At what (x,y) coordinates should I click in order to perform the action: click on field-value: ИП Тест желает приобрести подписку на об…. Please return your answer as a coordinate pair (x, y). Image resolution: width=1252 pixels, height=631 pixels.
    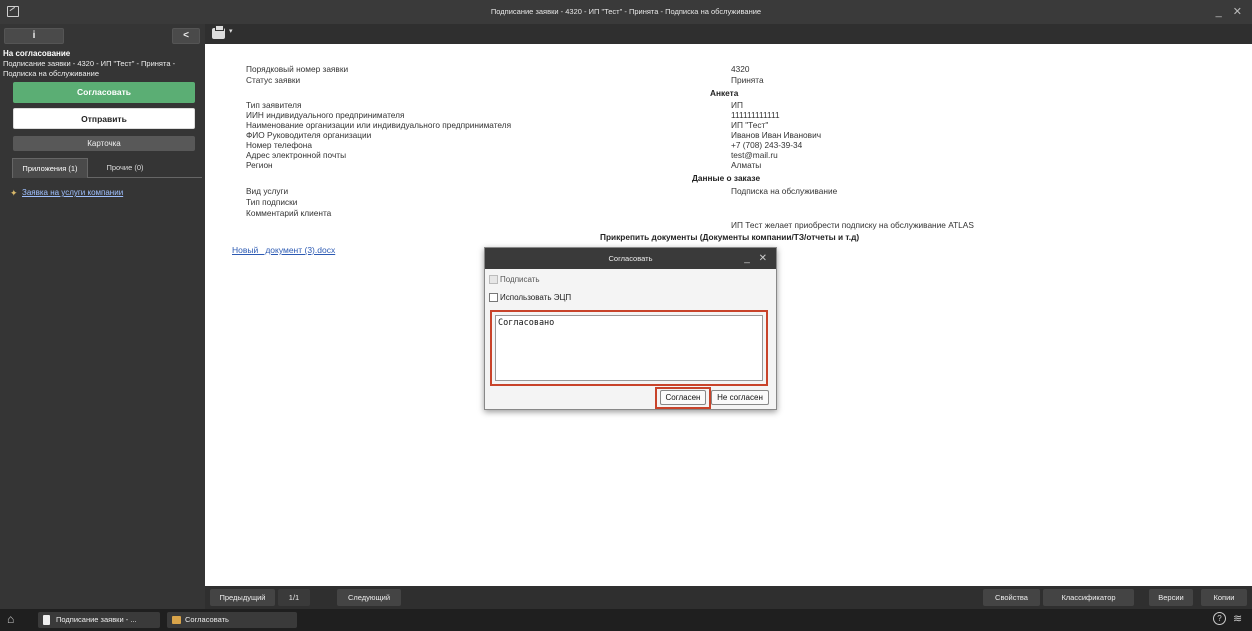
    Looking at the image, I should click on (852, 225).